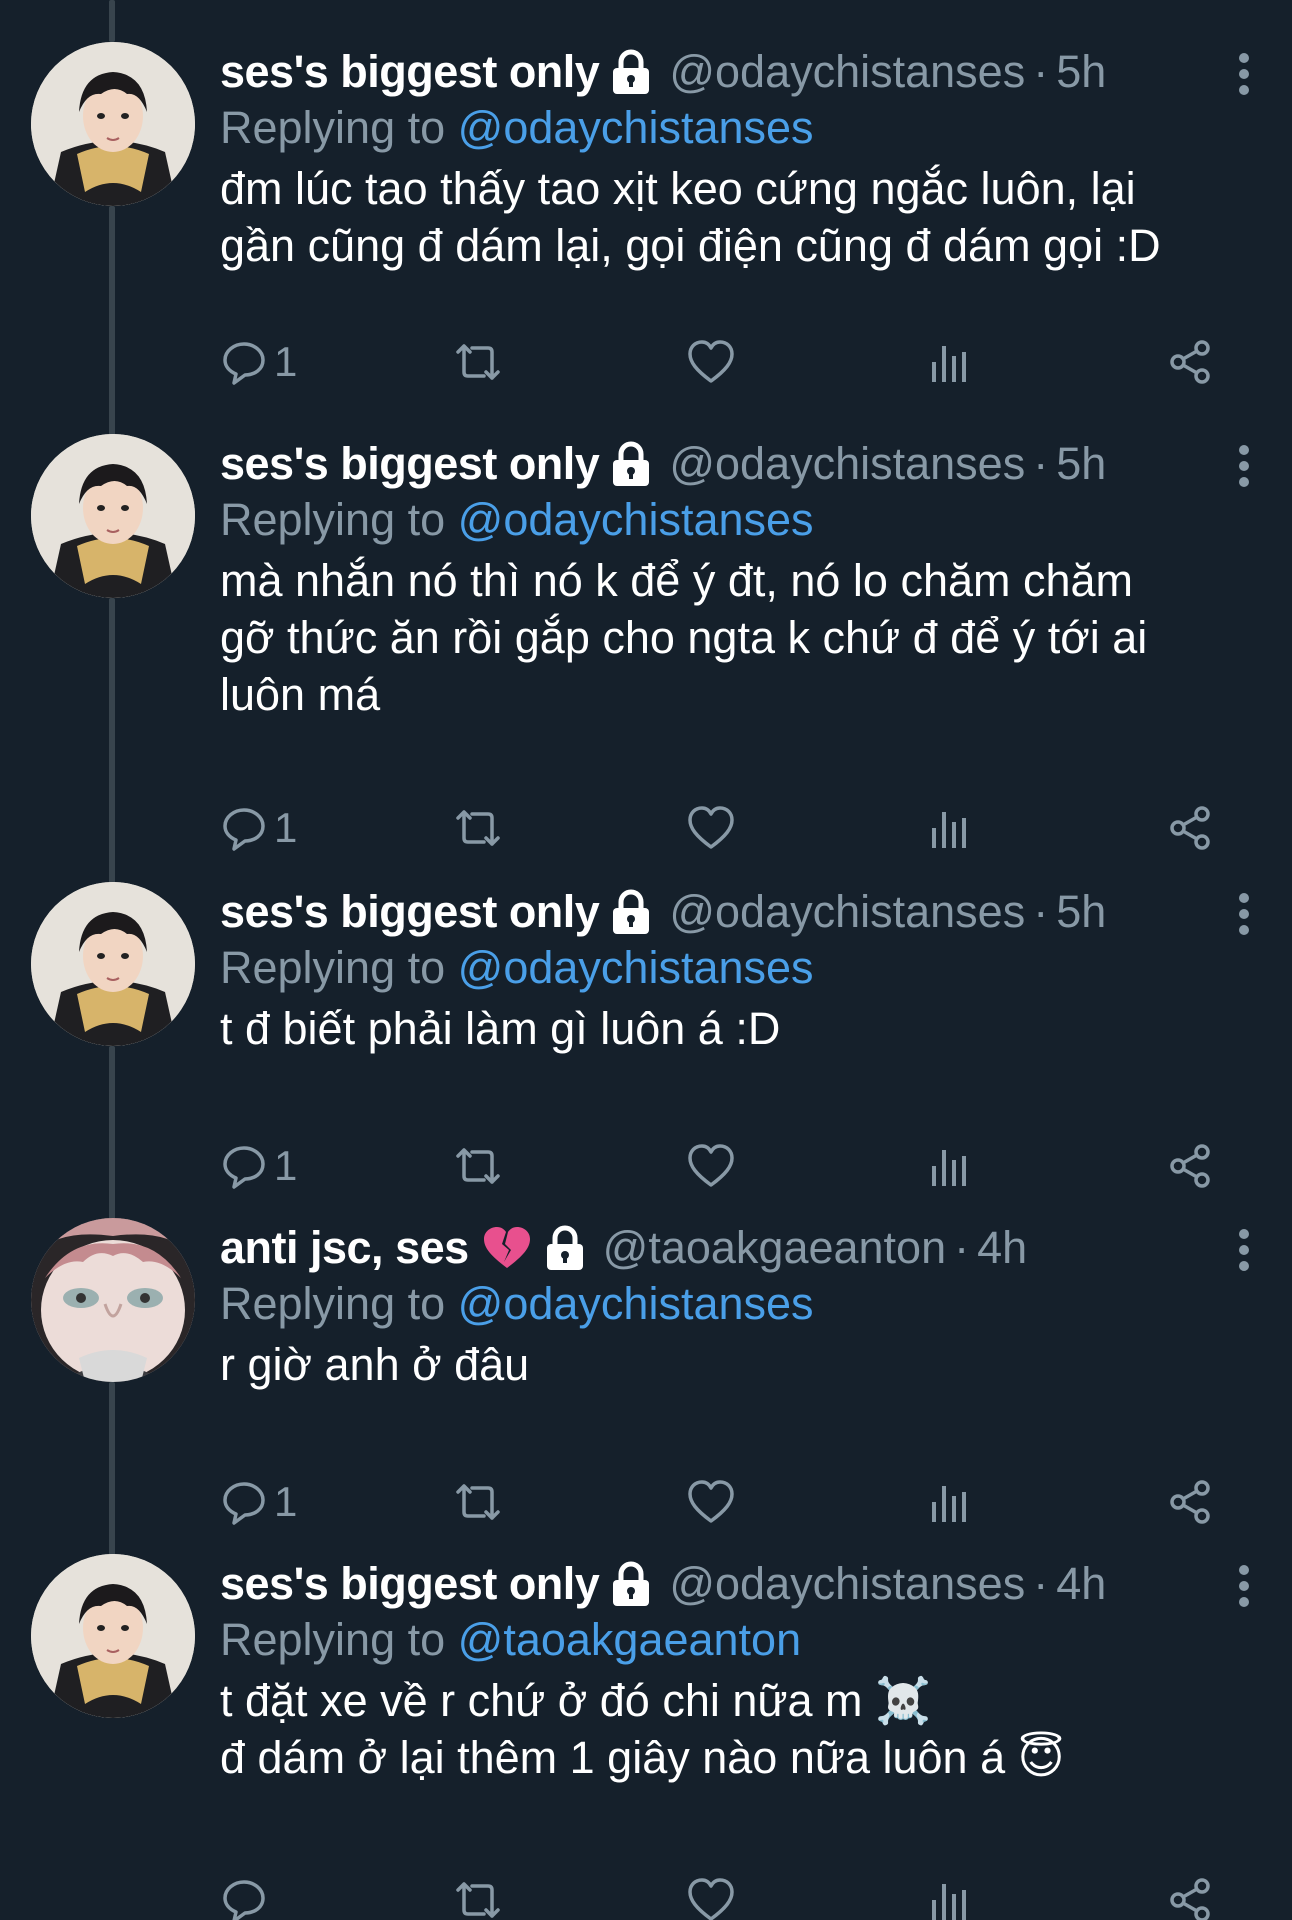  I want to click on tweet-text-line: t đặt xe về r chứ ở đó chi nữa m ☠️, so click(576, 1700).